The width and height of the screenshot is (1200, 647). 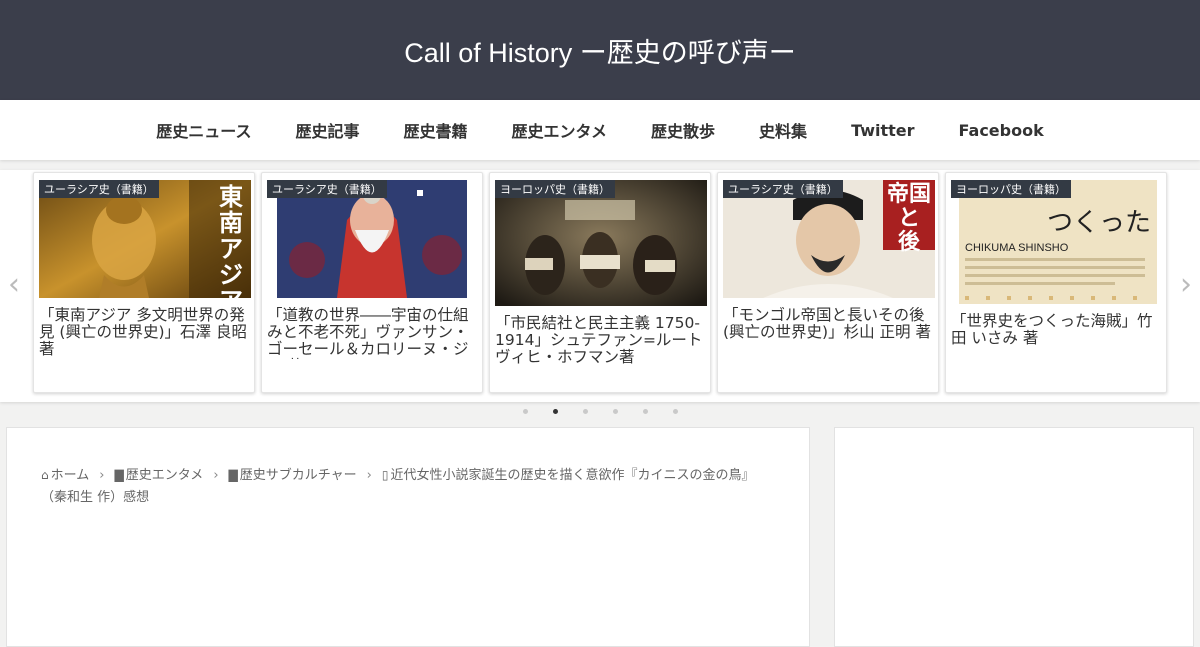 I want to click on site-title: Call of History ー歴史の呼び声ー, so click(x=600, y=50).